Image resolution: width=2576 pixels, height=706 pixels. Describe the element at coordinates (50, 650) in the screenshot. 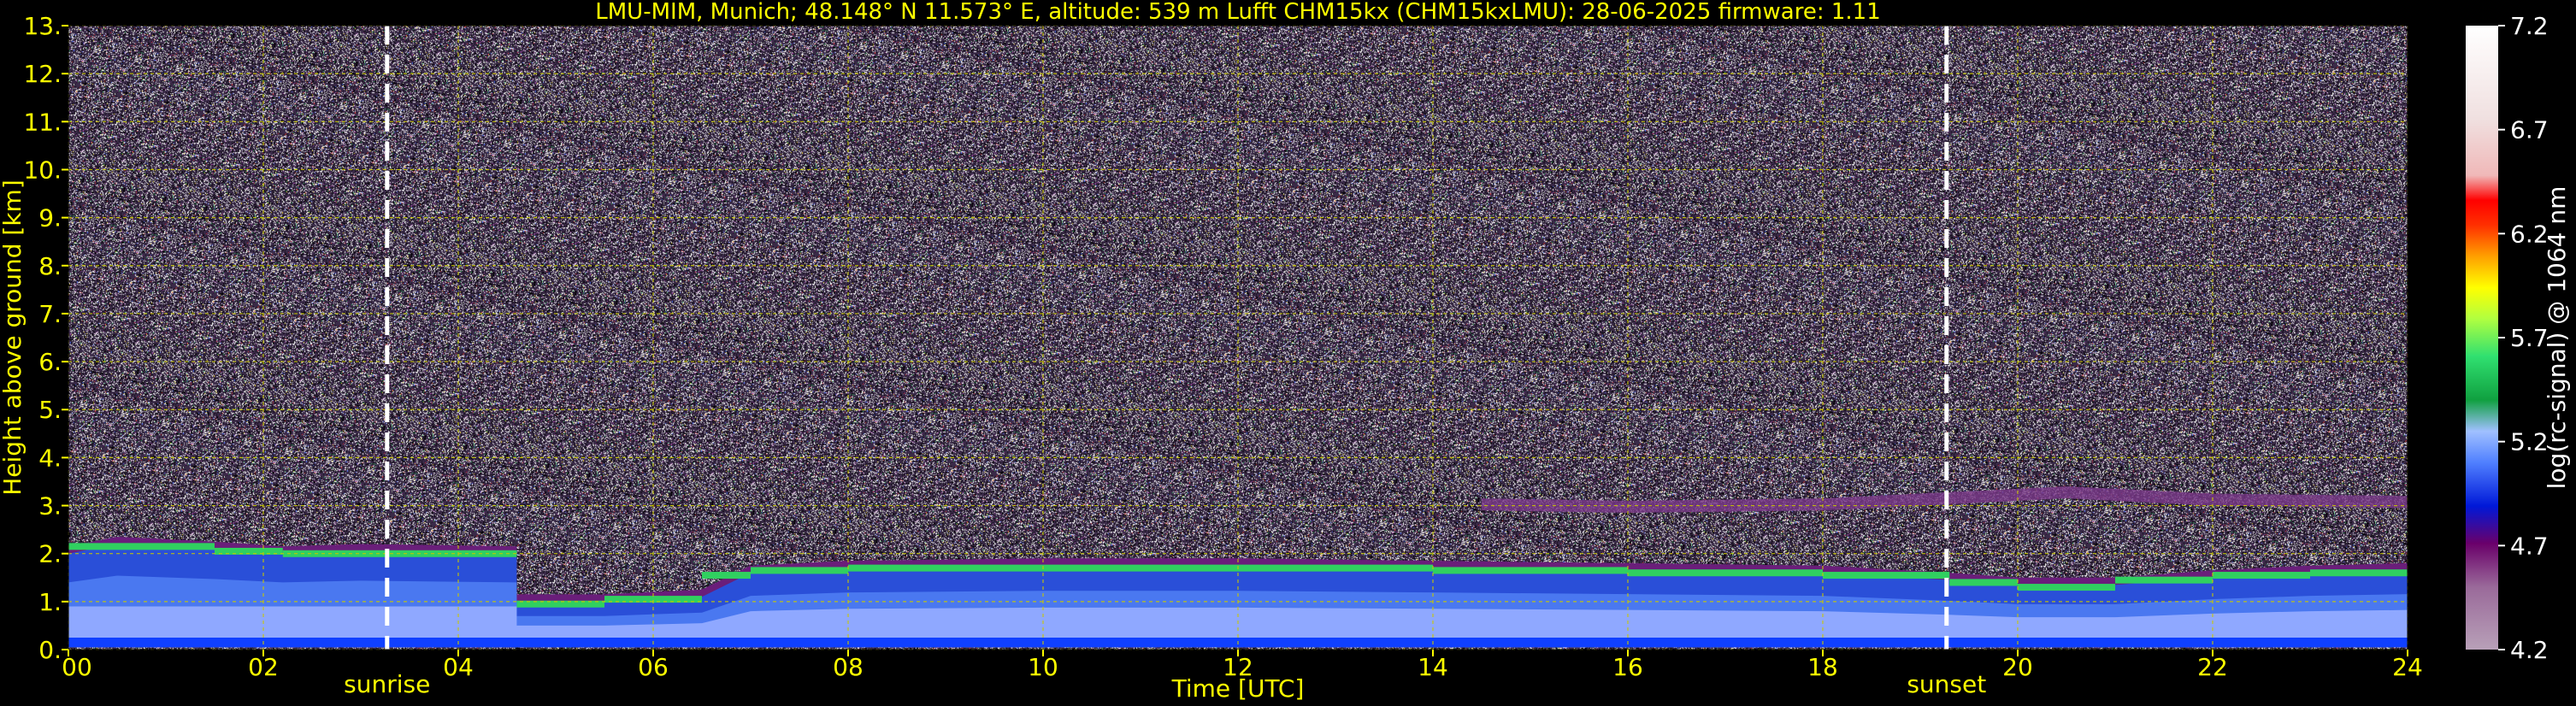

I see `y-tick-label: 0.` at that location.